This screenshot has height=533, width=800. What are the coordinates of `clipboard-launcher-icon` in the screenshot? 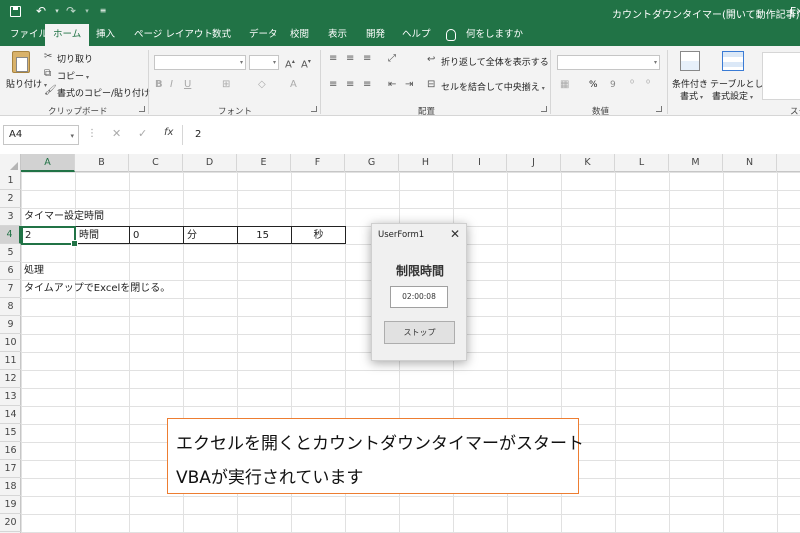 It's located at (142, 109).